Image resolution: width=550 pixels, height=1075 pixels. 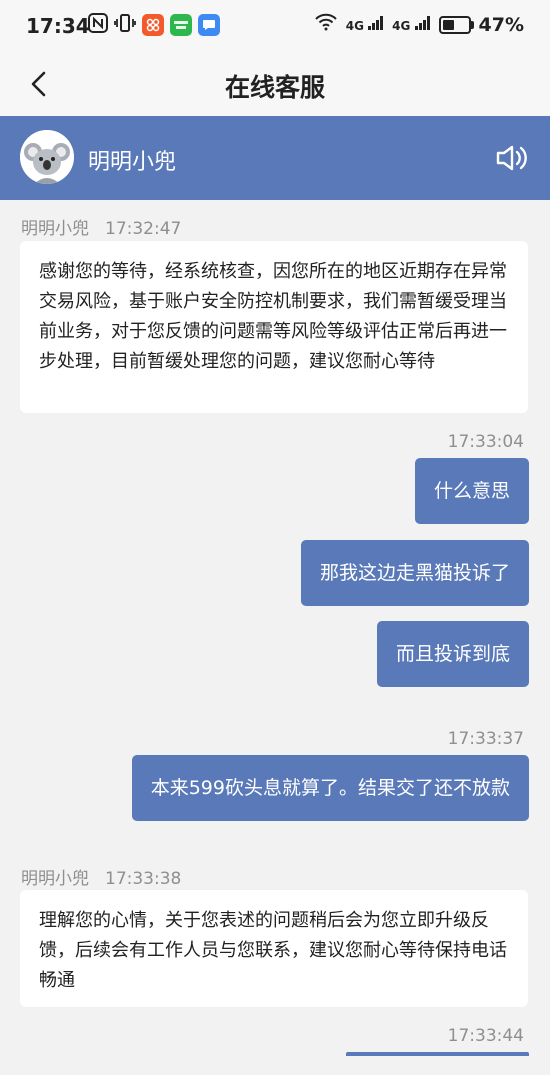 I want to click on wifi-icon, so click(x=326, y=24).